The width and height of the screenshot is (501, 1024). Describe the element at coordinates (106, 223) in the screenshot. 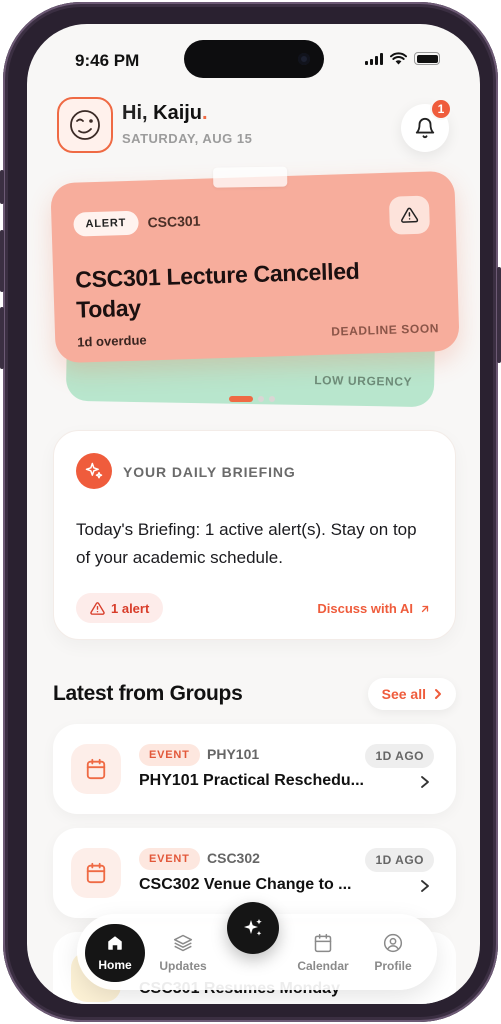

I see `alert-tag: ALERT` at that location.